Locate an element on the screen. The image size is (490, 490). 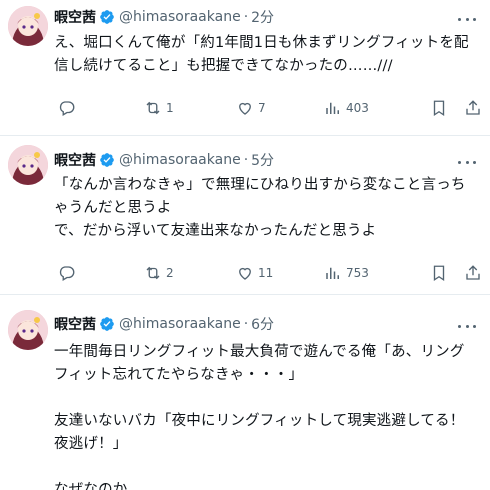
retweet-count: 2 is located at coordinates (170, 273).